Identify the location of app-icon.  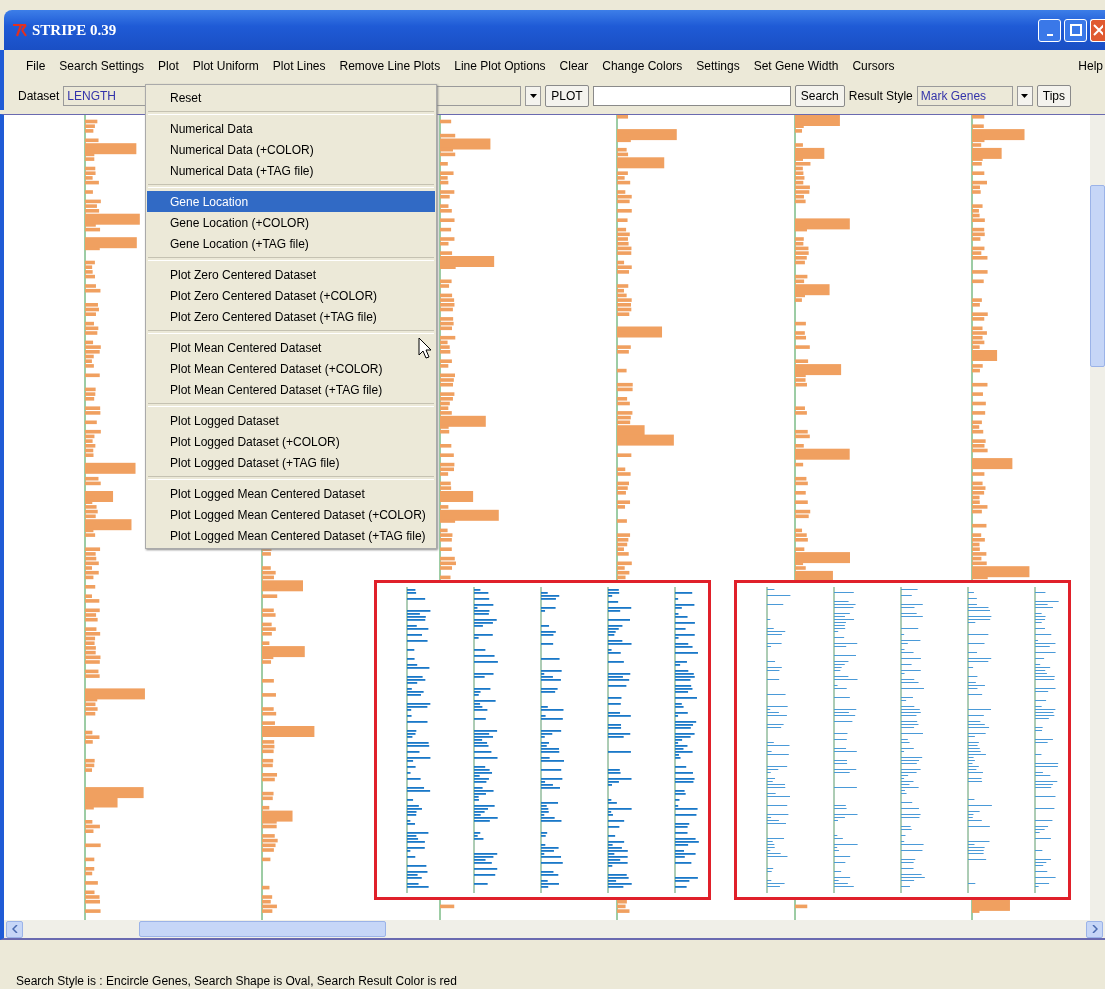
(20, 30).